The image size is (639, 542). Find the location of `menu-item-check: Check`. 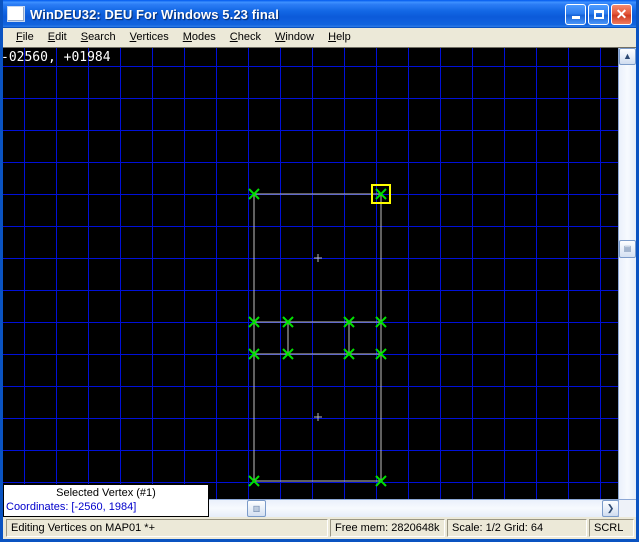

menu-item-check: Check is located at coordinates (245, 37).